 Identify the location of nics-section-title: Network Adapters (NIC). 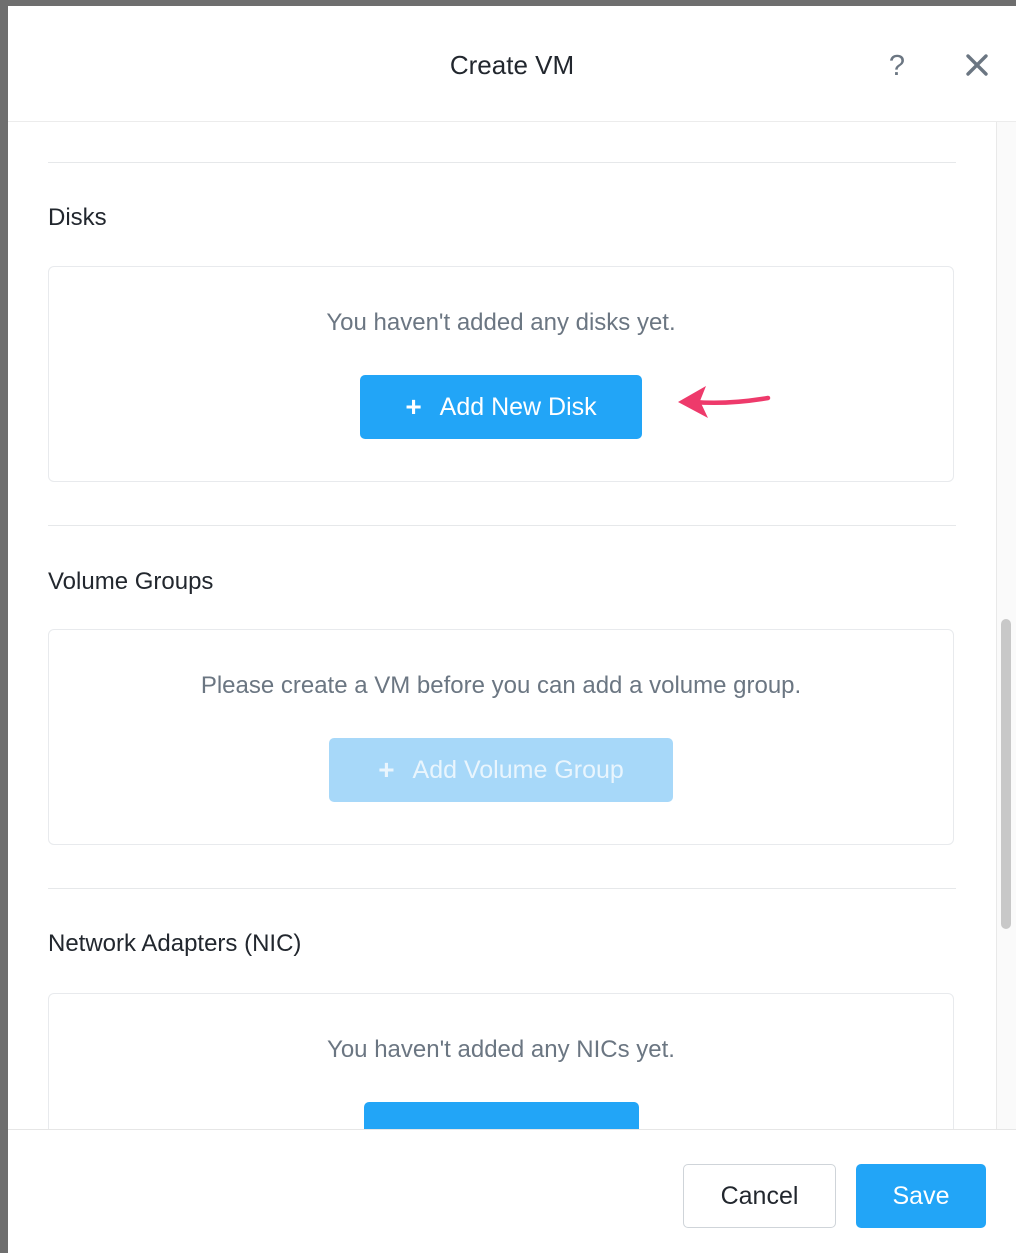
(175, 943).